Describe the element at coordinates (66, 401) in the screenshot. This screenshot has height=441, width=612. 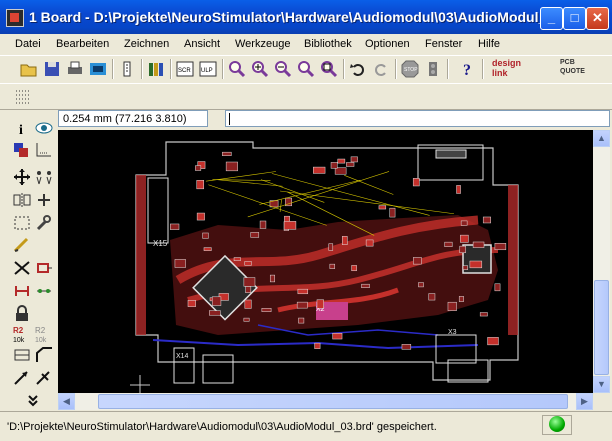
I see `scroll-left-button: ◀` at that location.